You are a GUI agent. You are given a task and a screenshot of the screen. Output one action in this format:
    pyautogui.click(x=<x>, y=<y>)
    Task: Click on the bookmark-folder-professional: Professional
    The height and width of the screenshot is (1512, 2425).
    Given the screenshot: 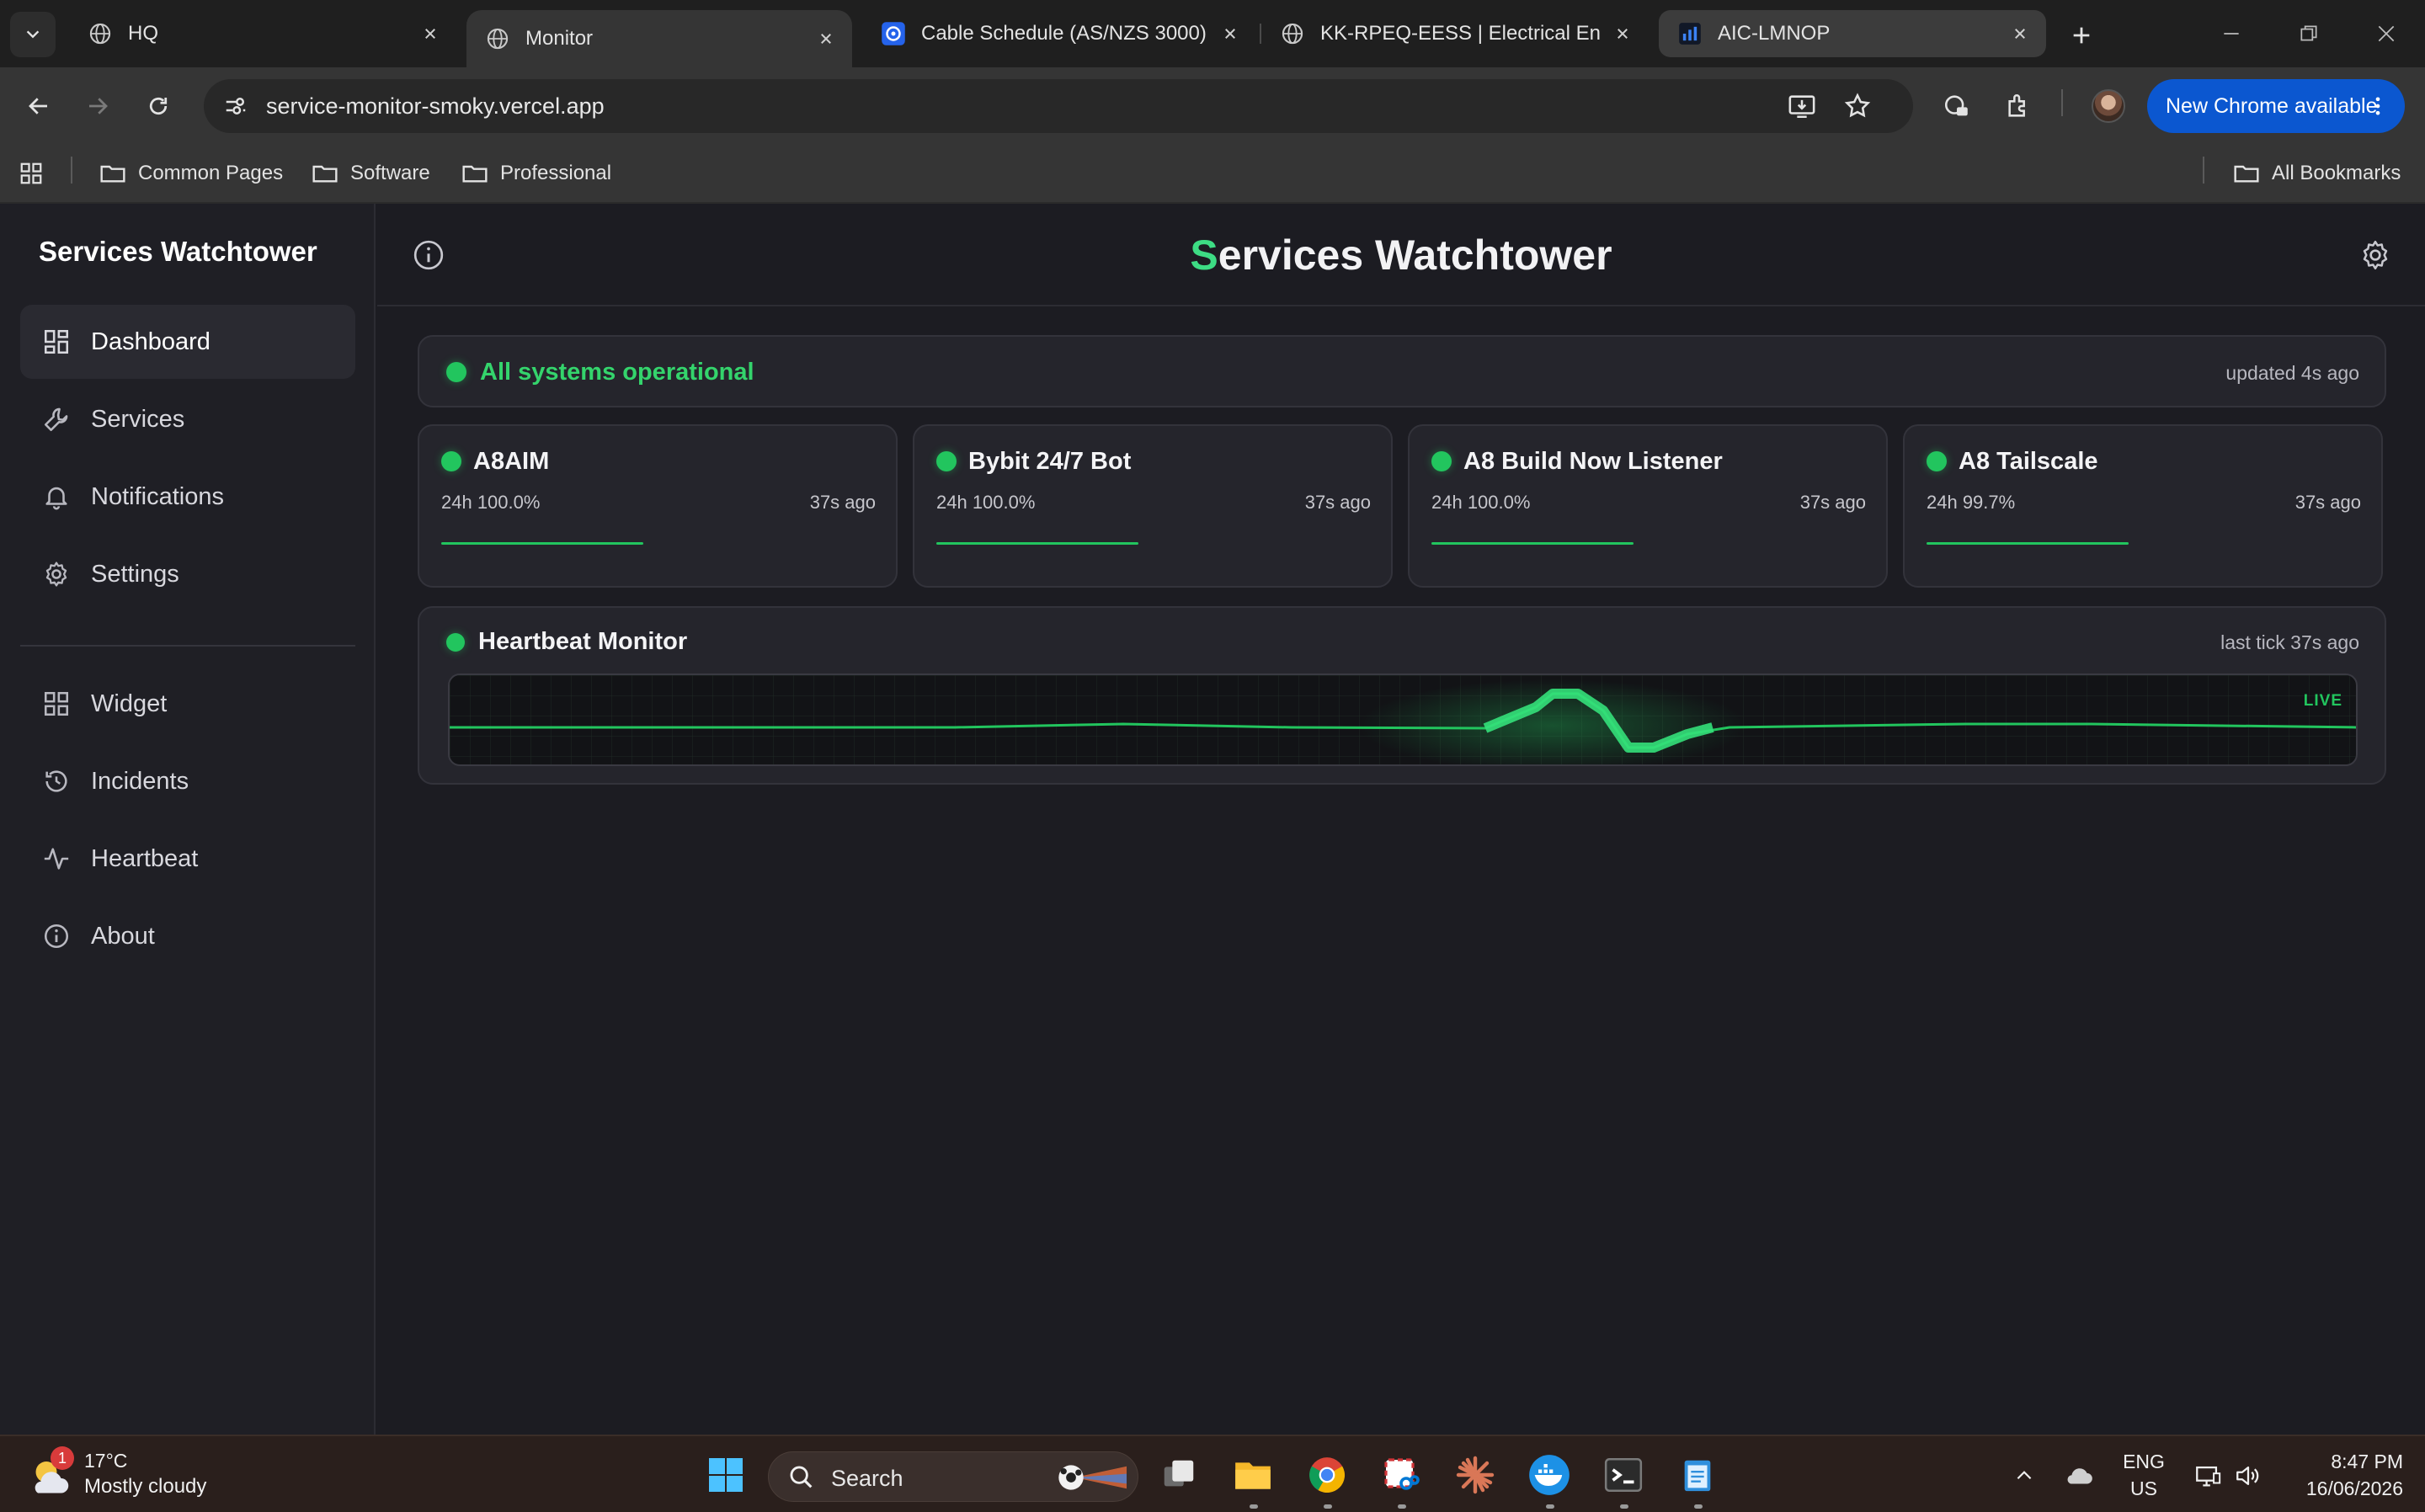 What is the action you would take?
    pyautogui.click(x=536, y=174)
    